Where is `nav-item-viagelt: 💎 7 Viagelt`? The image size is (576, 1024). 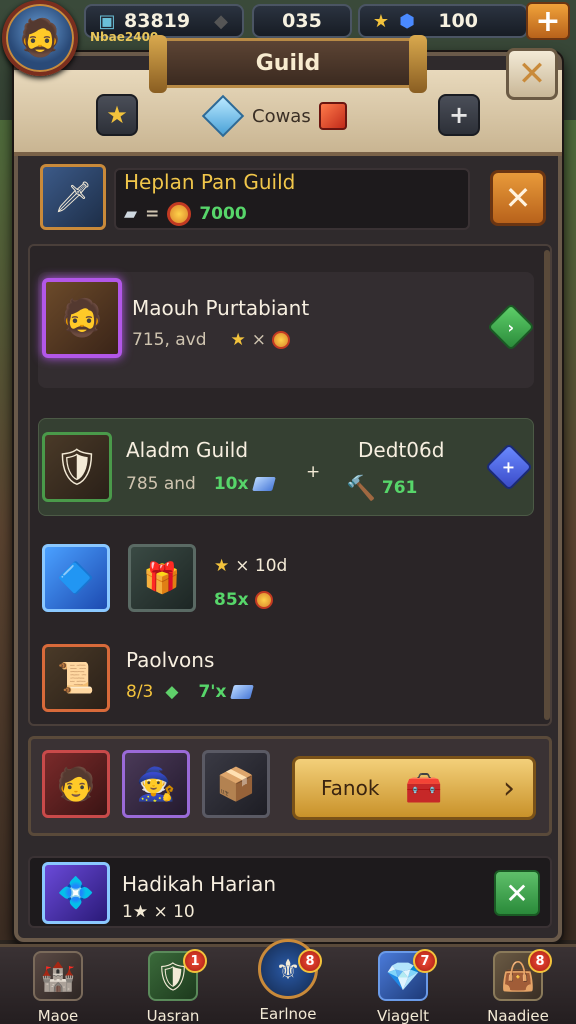
nav-item-viagelt: 💎 7 Viagelt is located at coordinates (403, 985).